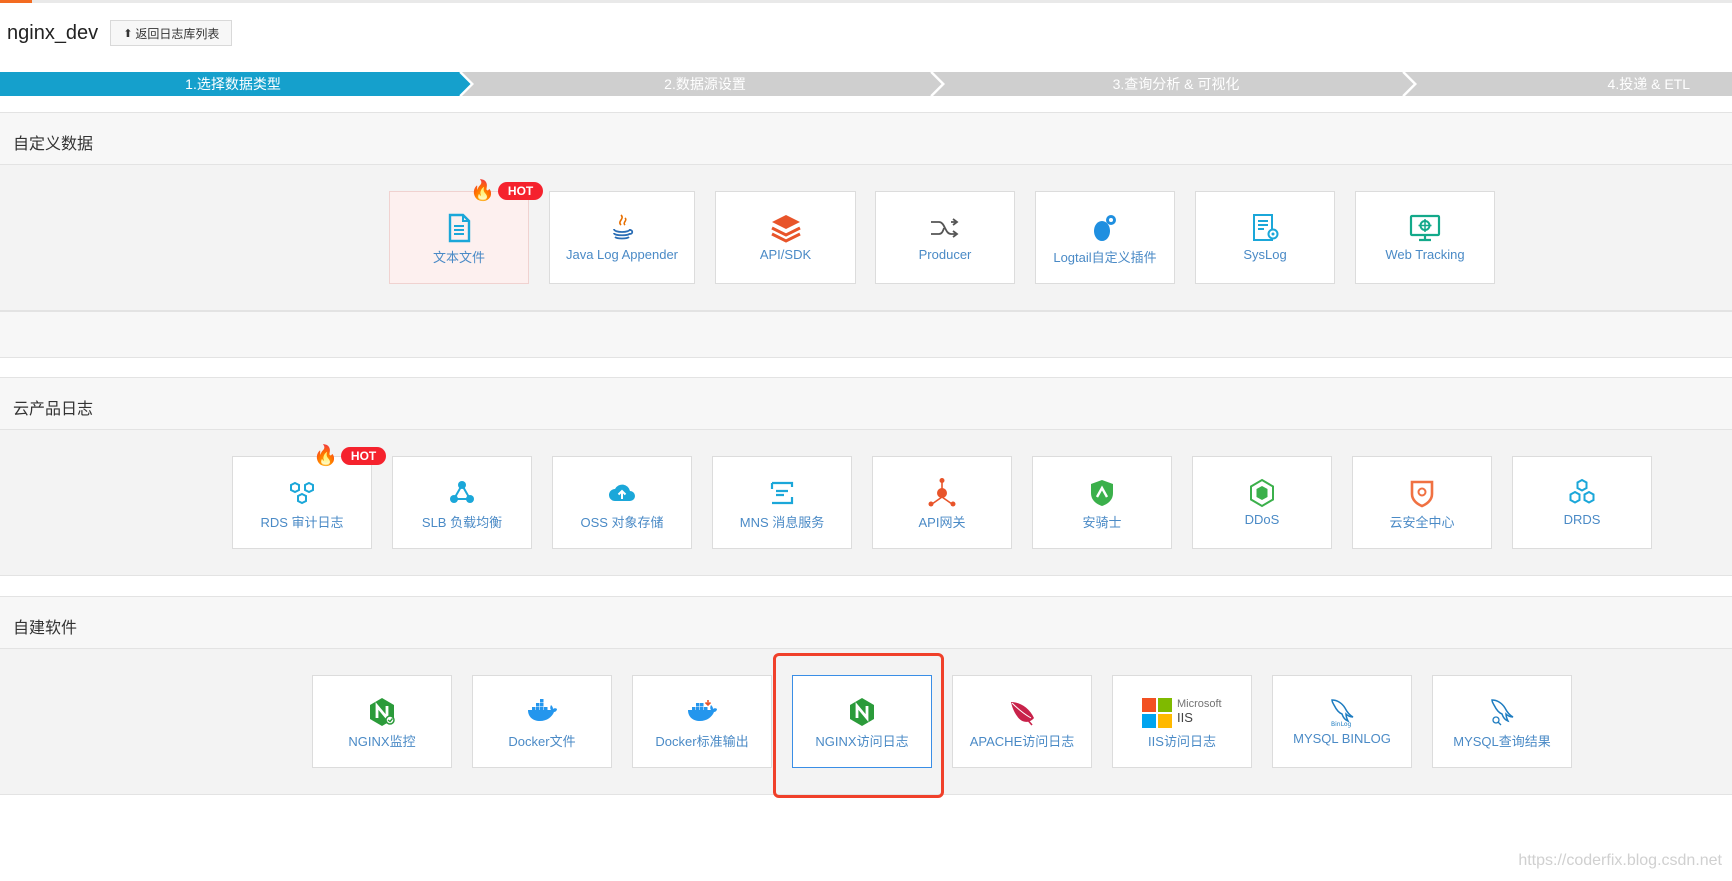  What do you see at coordinates (866, 334) in the screenshot?
I see `empty-section-strip` at bounding box center [866, 334].